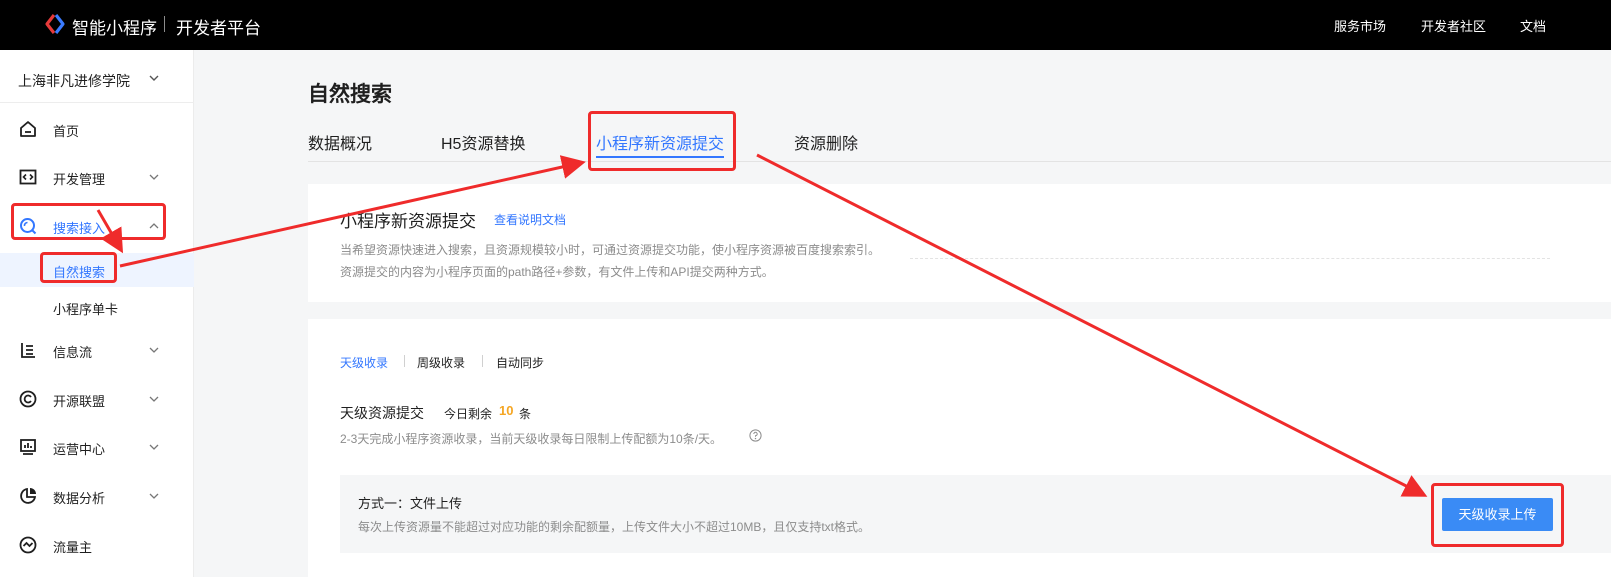  I want to click on operations-icon, so click(28, 447).